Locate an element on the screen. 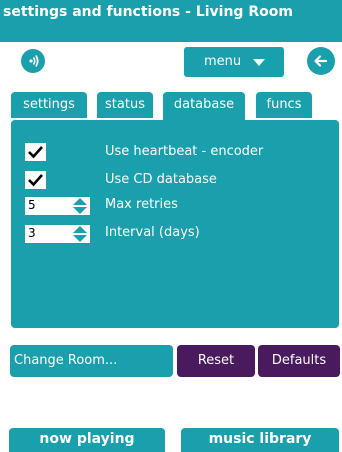 The image size is (342, 452). tab-status: status is located at coordinates (125, 105).